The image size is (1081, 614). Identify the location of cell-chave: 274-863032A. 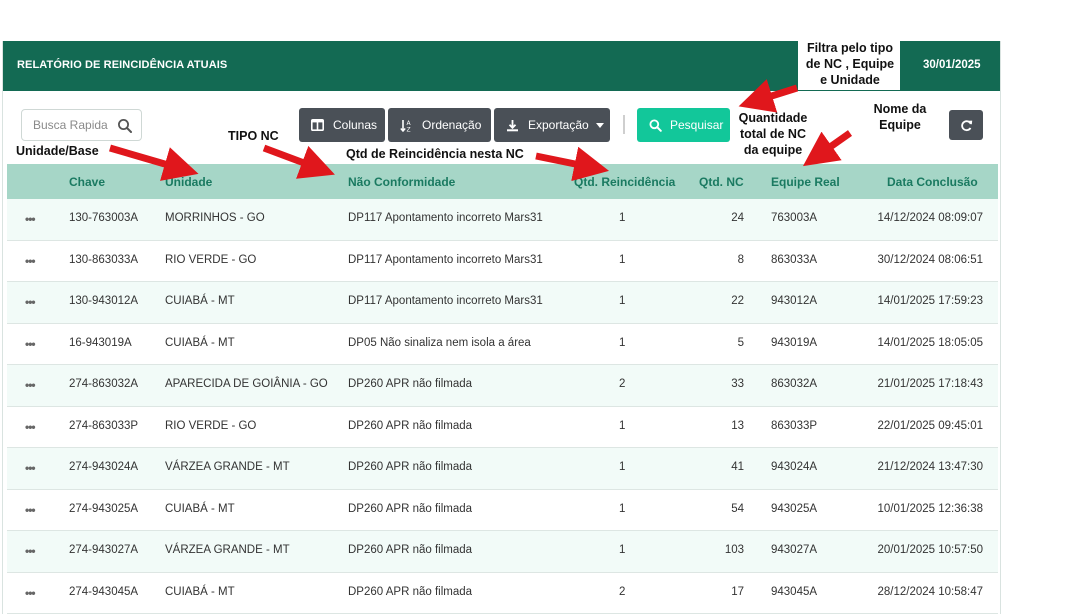
(104, 384).